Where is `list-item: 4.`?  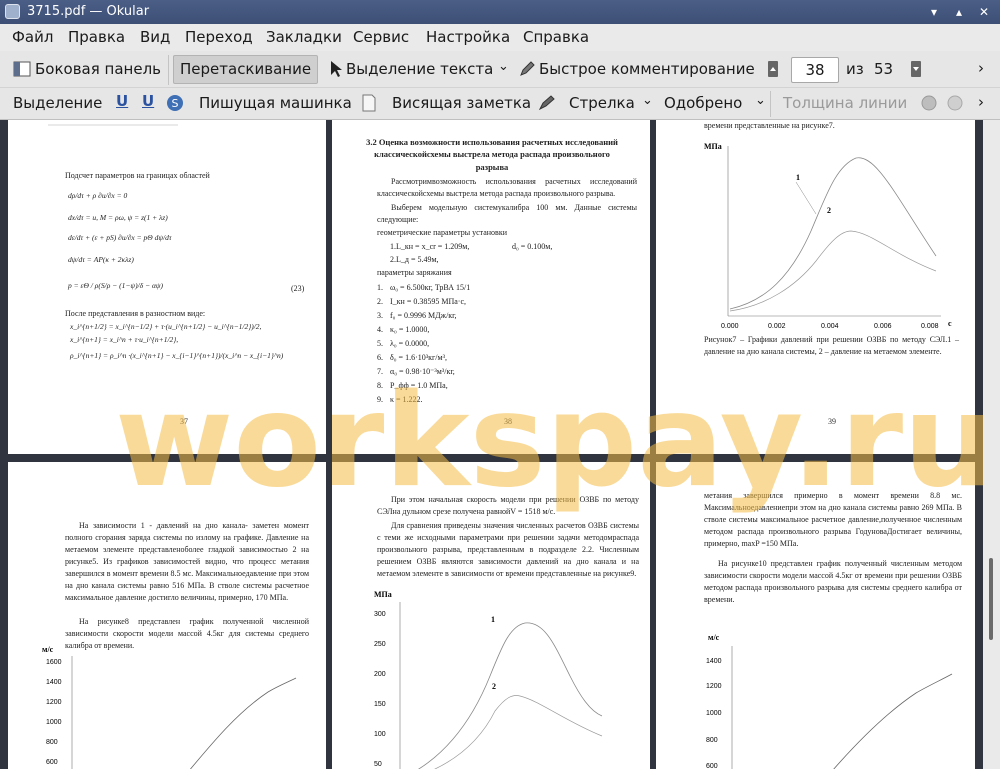
list-item: 4. is located at coordinates (380, 329).